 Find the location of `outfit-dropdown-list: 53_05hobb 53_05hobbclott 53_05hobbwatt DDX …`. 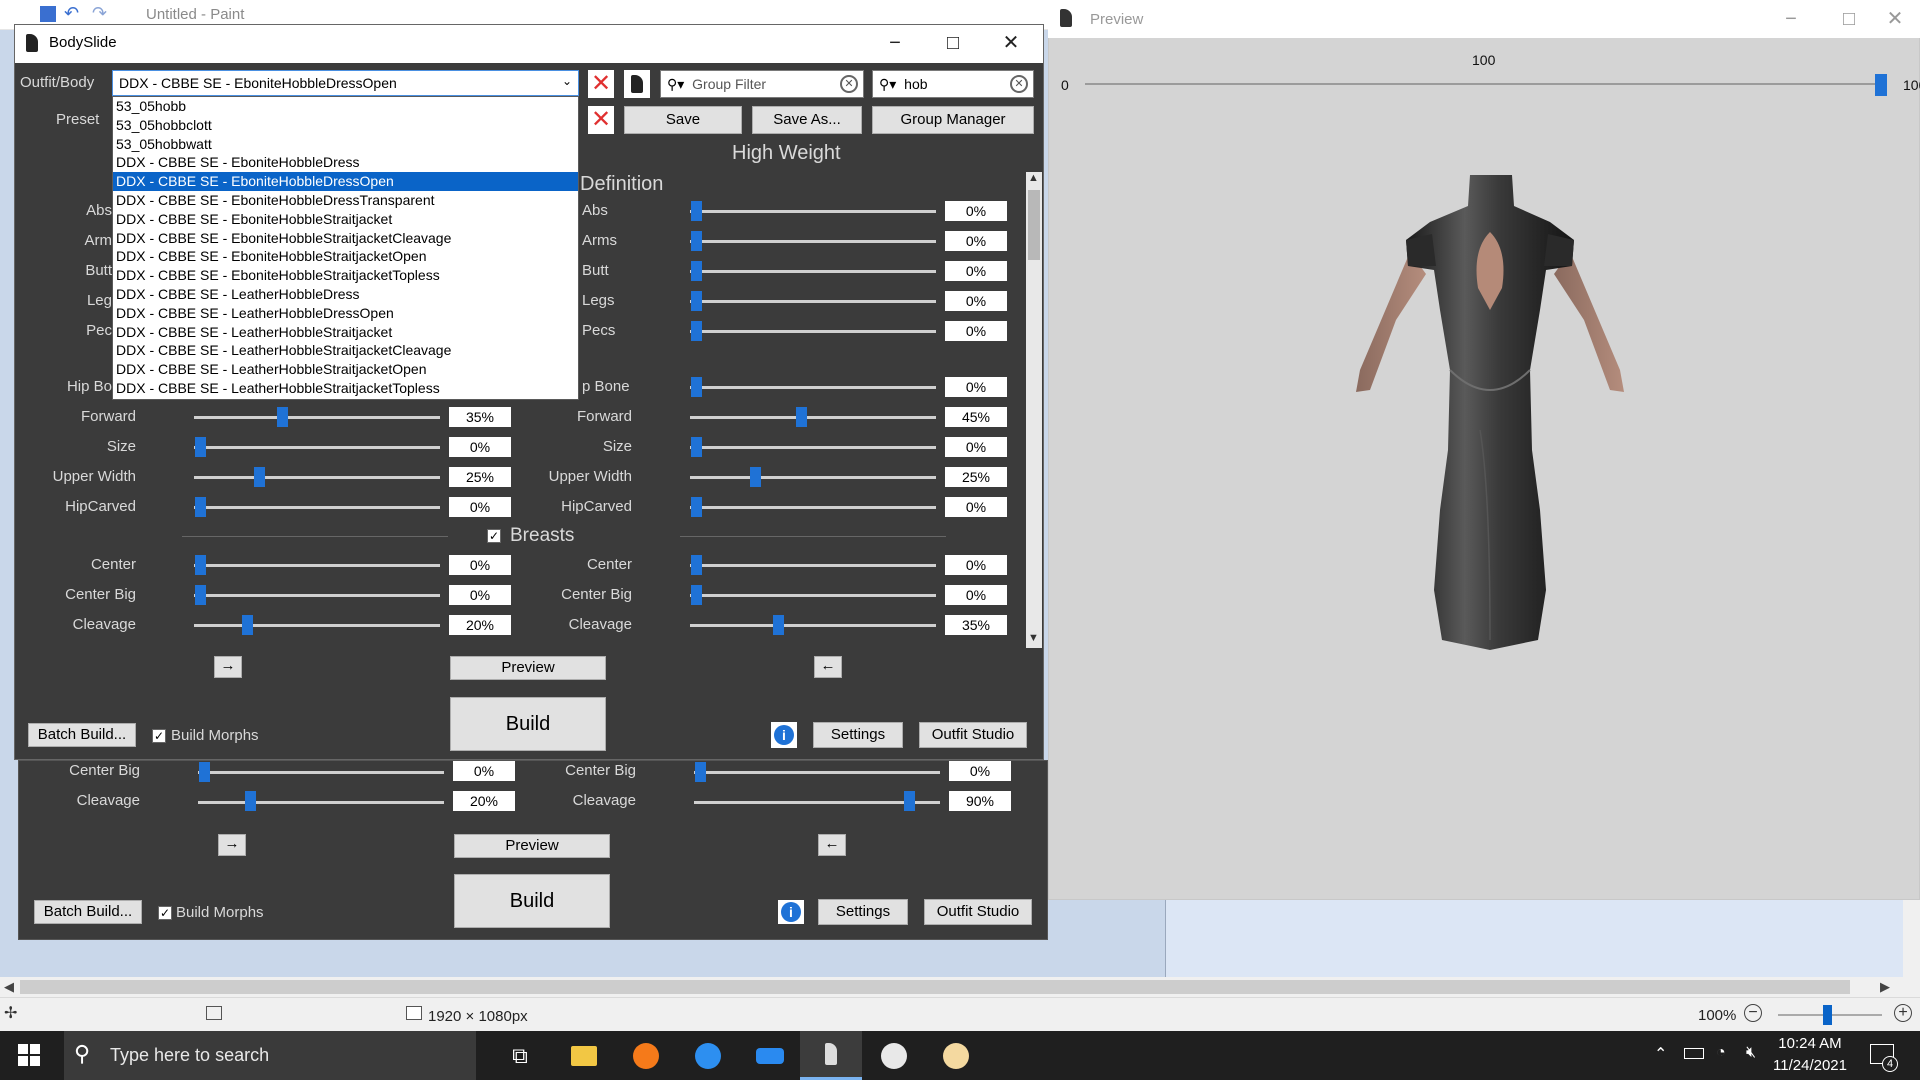

outfit-dropdown-list: 53_05hobb 53_05hobbclott 53_05hobbwatt DDX … is located at coordinates (345, 248).